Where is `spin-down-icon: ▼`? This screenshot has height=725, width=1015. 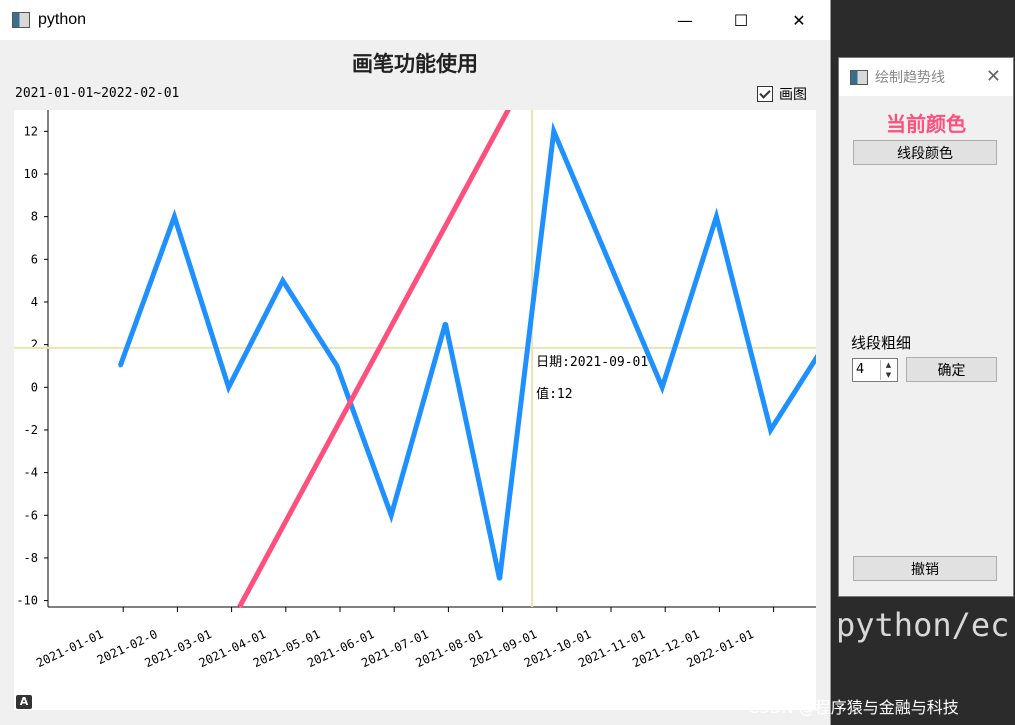 spin-down-icon: ▼ is located at coordinates (888, 375).